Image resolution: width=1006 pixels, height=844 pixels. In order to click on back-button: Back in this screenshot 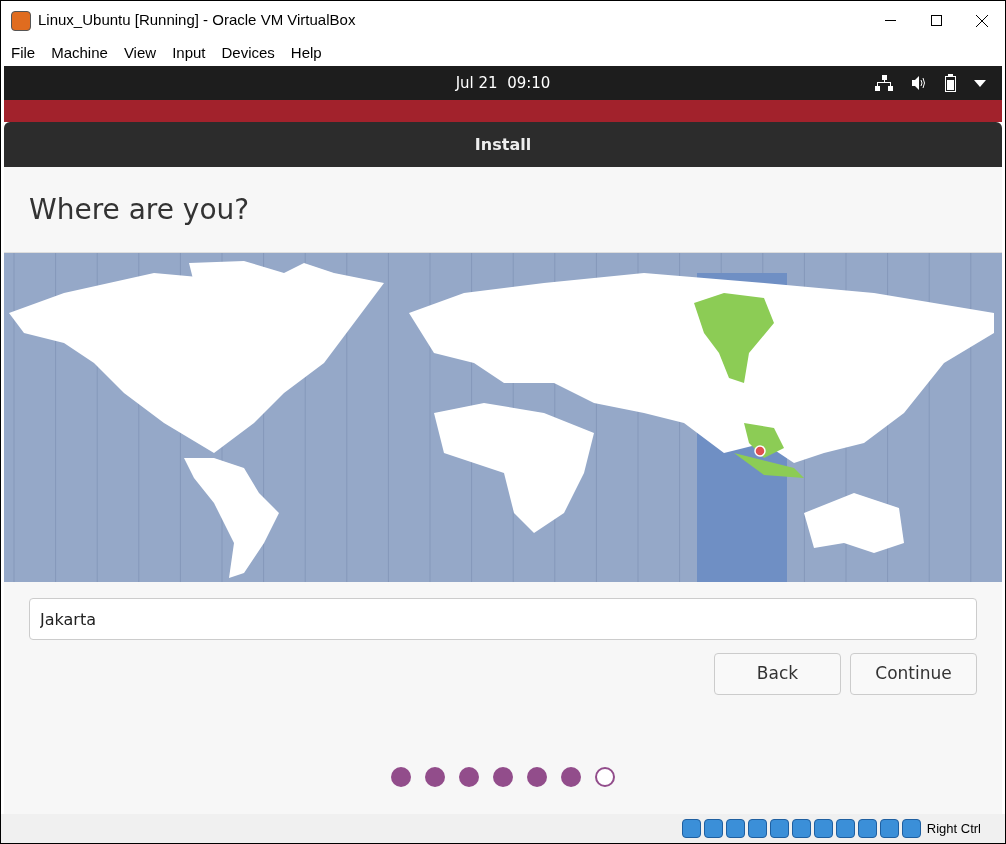, I will do `click(777, 674)`.